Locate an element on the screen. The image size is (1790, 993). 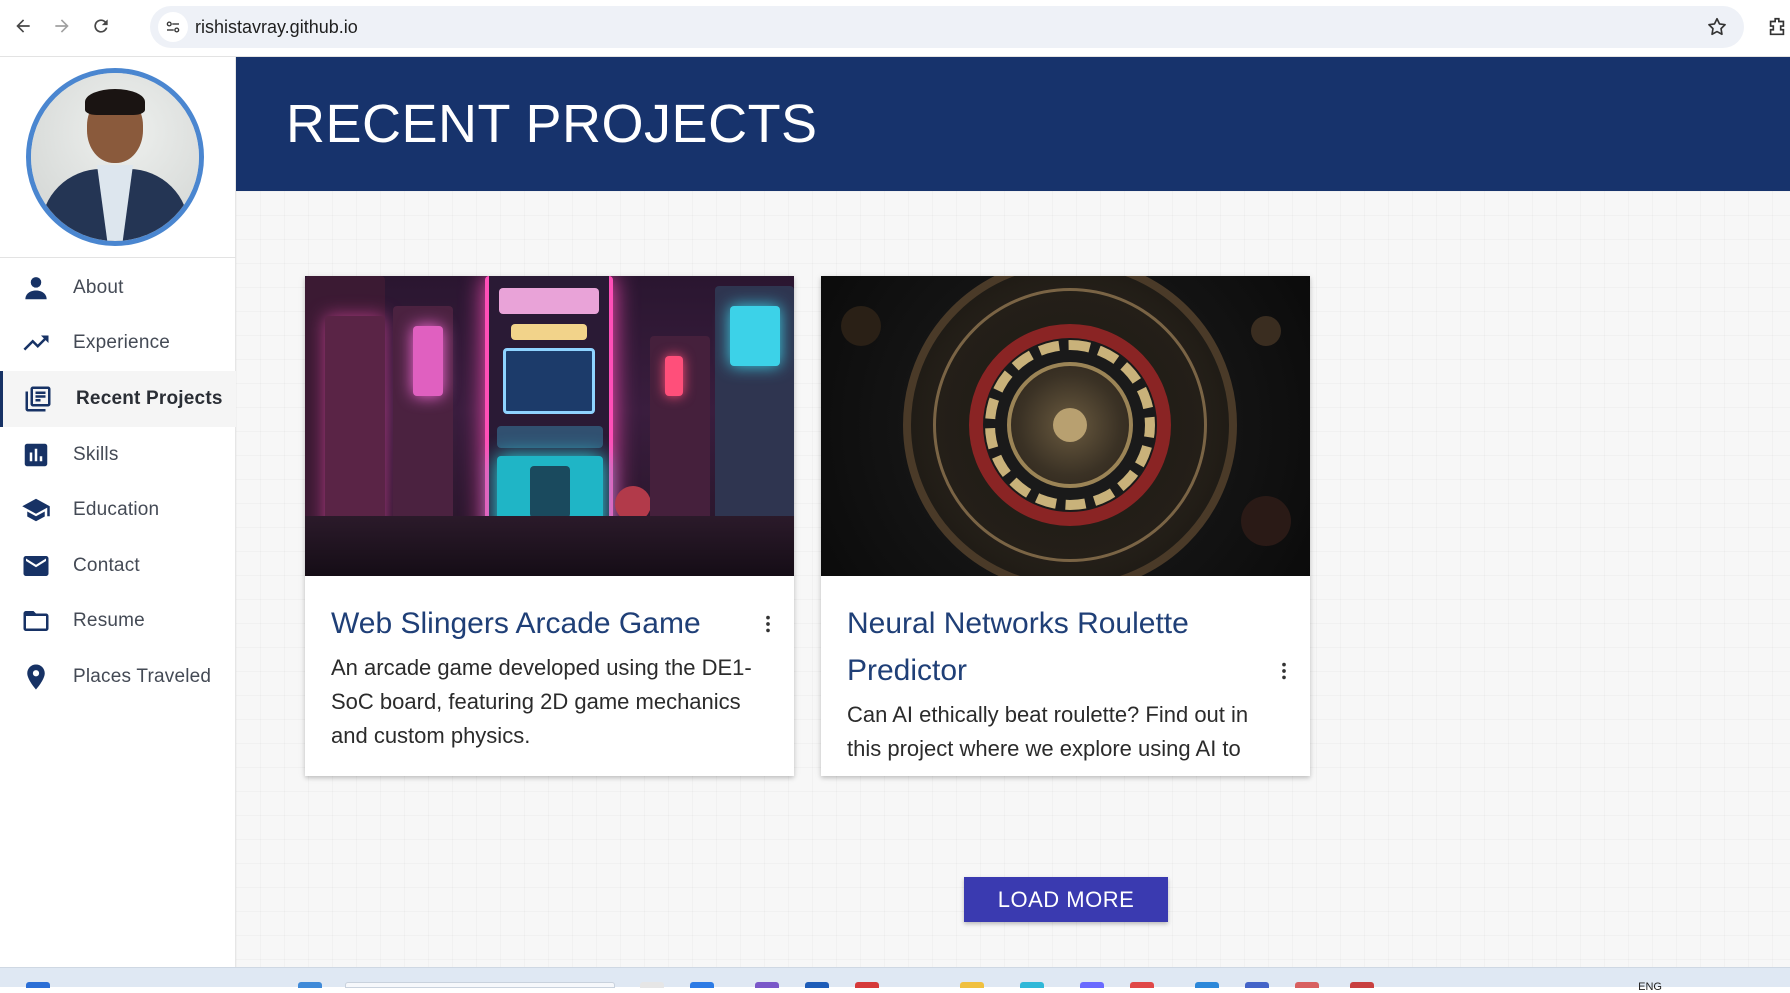
sidebar-item-resume: Resume is located at coordinates (118, 622).